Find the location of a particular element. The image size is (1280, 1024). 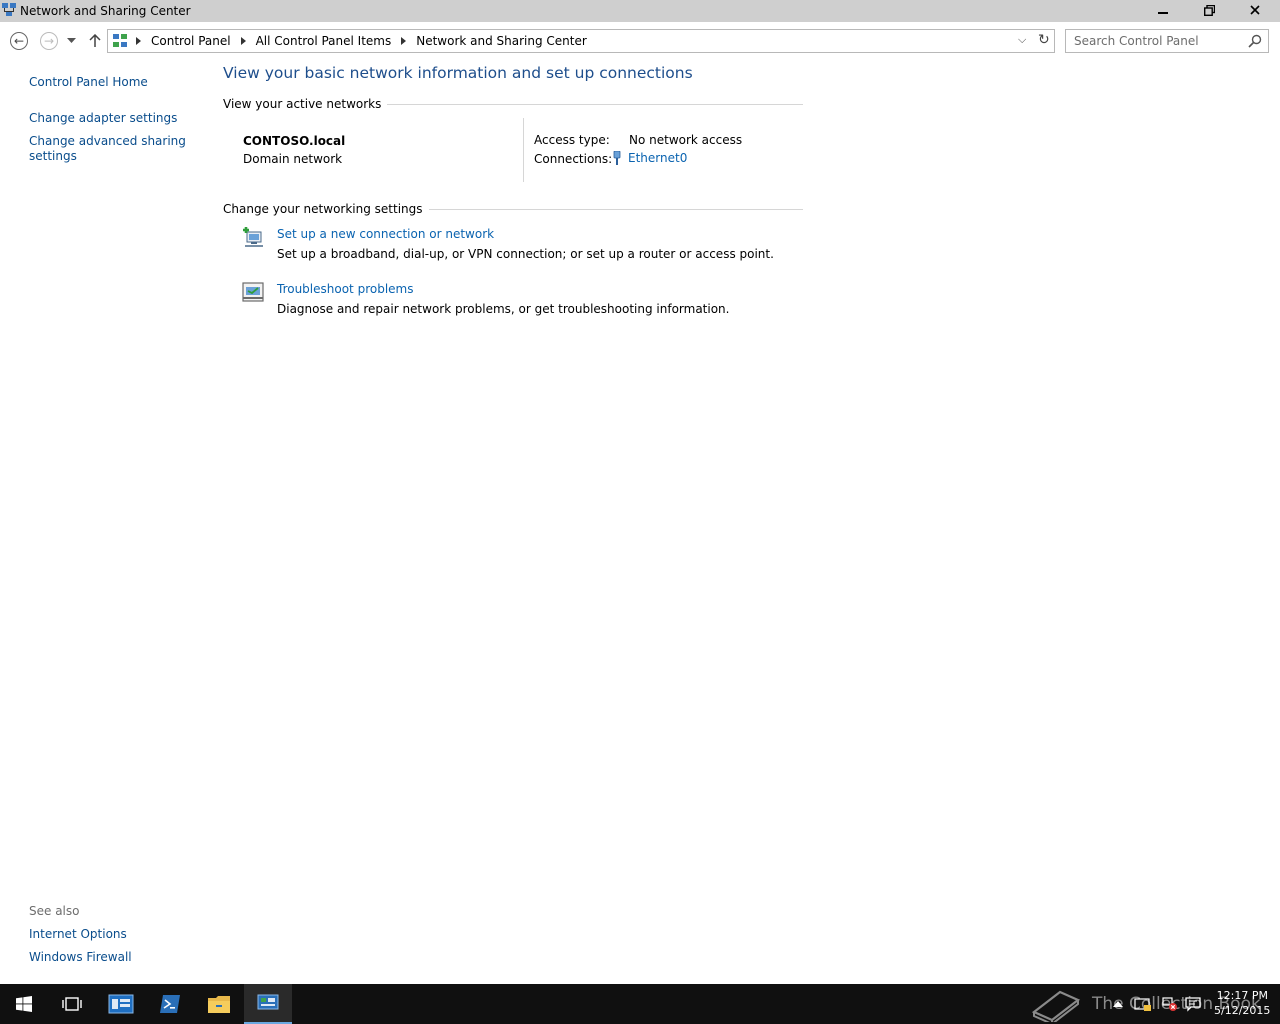

action-center-icon is located at coordinates (1193, 1004).